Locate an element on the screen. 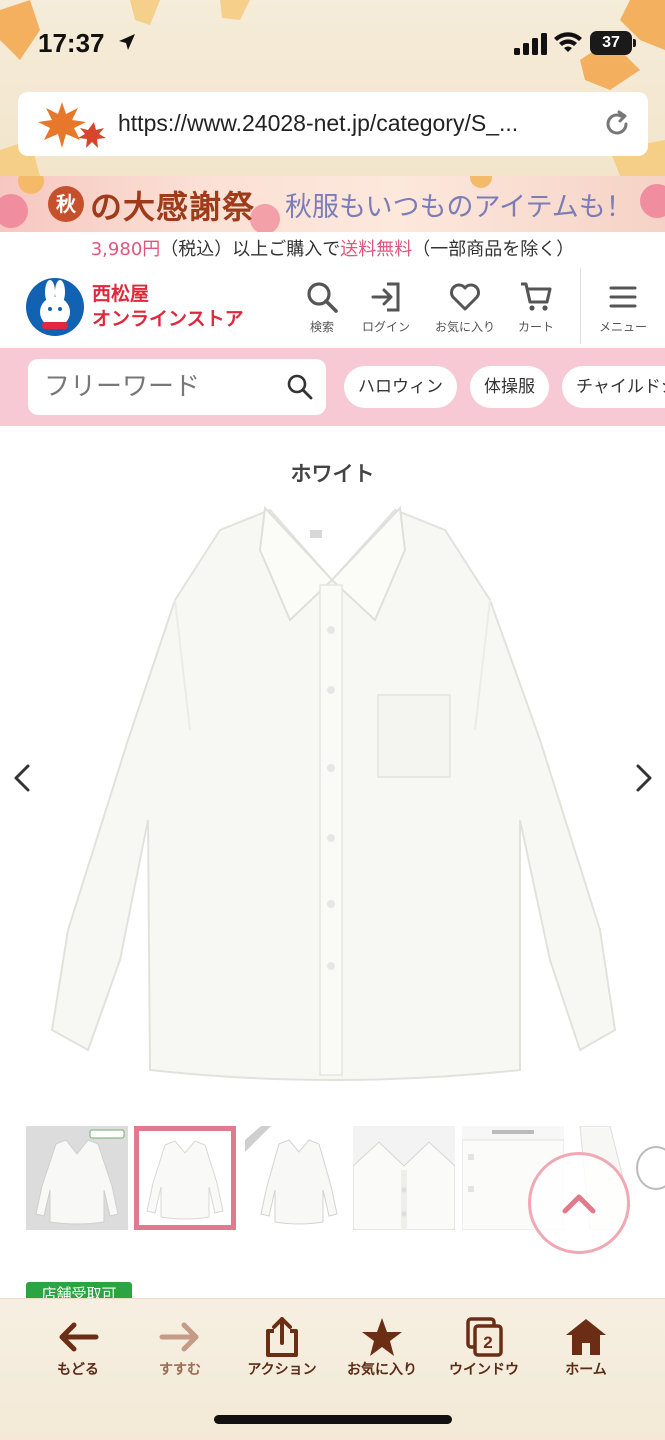 The width and height of the screenshot is (665, 1440). toolbar-back-button: もどる is located at coordinates (78, 1352).